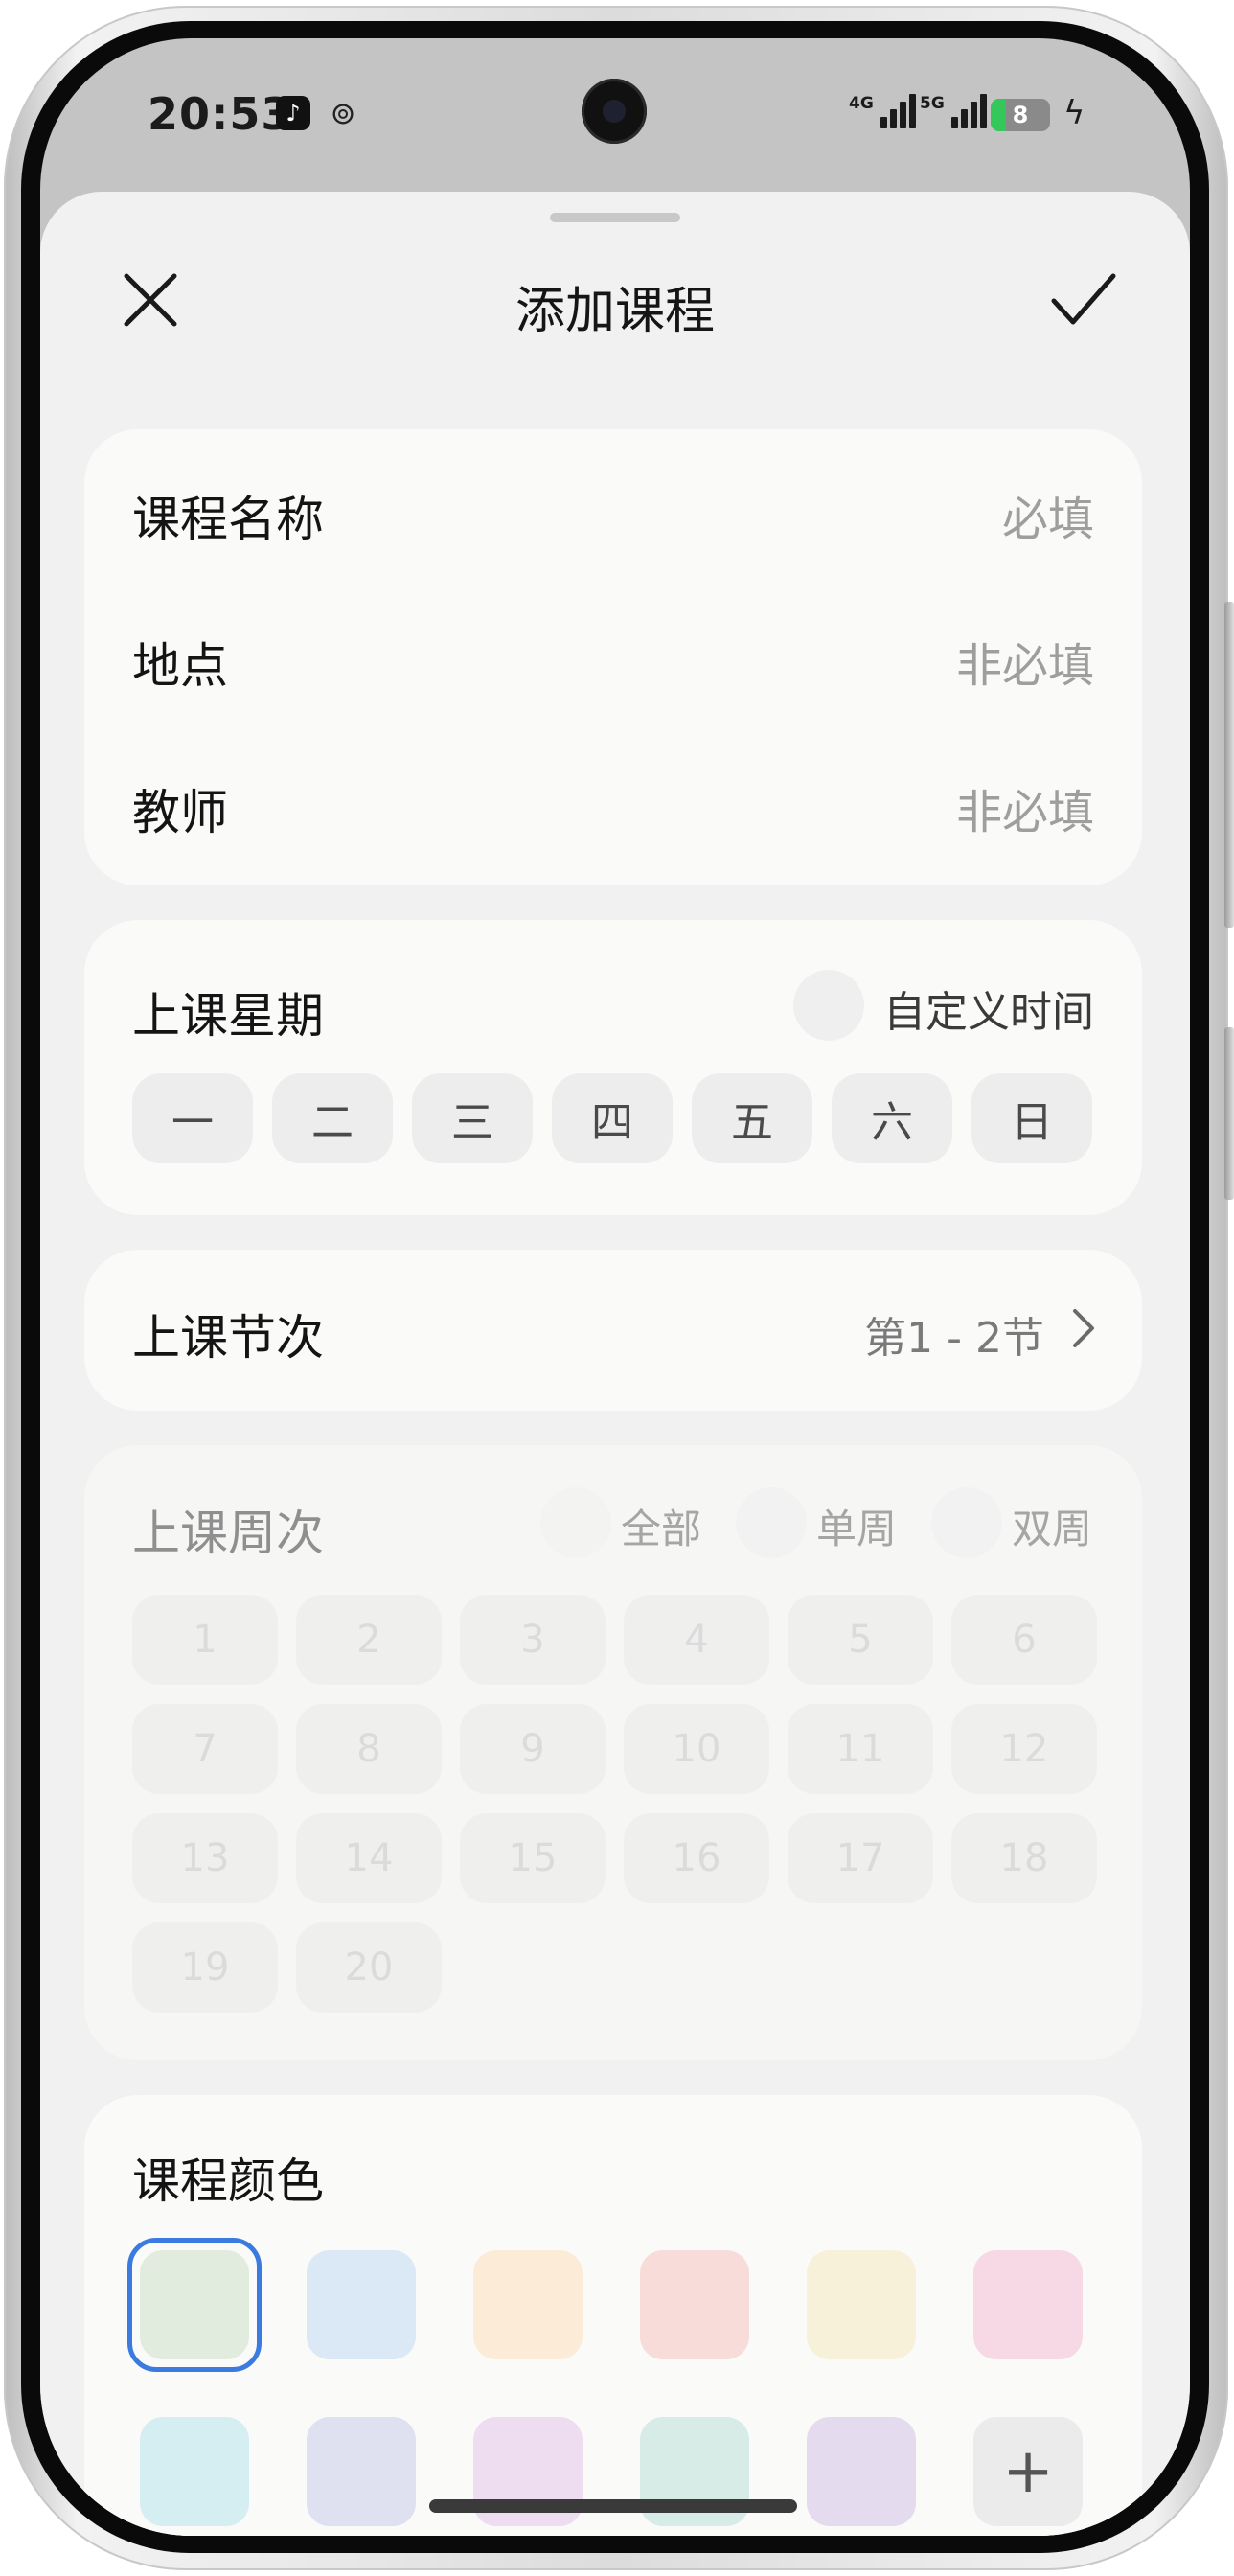 Image resolution: width=1234 pixels, height=2576 pixels. I want to click on power-button, so click(1229, 1113).